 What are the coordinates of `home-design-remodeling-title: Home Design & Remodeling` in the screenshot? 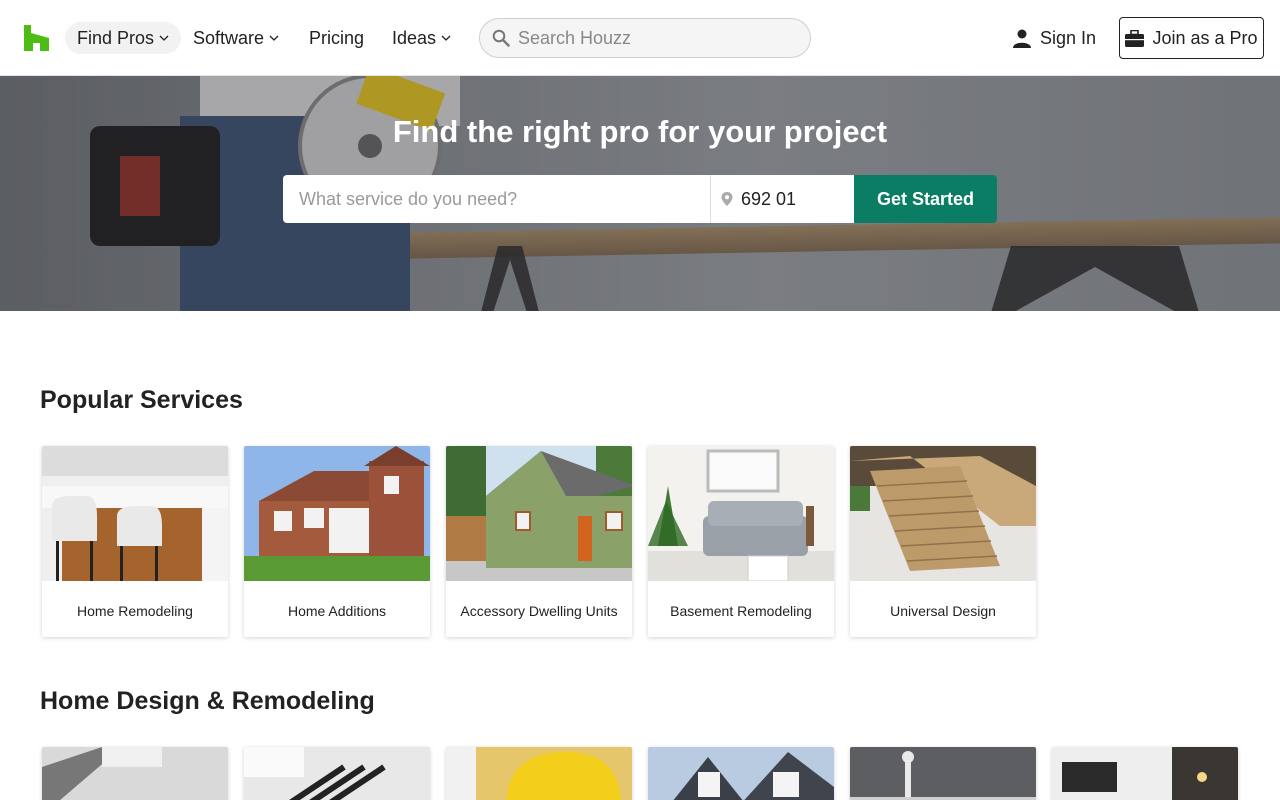 It's located at (207, 701).